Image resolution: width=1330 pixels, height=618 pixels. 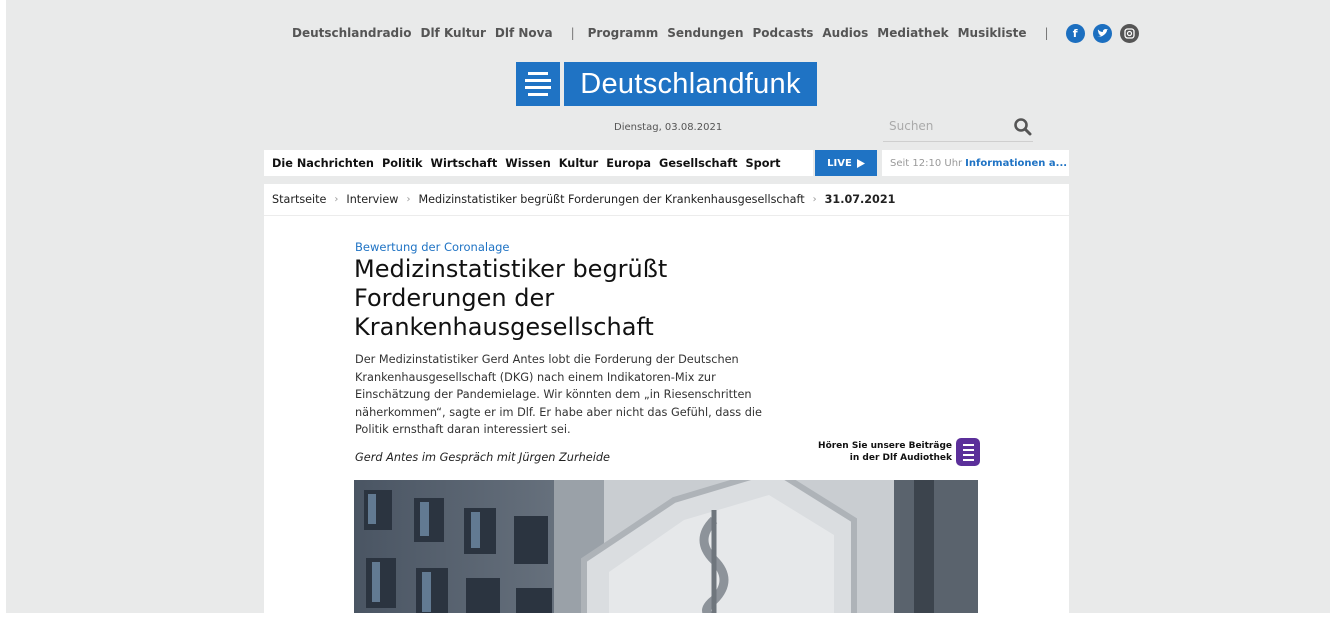 What do you see at coordinates (698, 163) in the screenshot?
I see `nav-item-gesellschaft: Gesellschaft` at bounding box center [698, 163].